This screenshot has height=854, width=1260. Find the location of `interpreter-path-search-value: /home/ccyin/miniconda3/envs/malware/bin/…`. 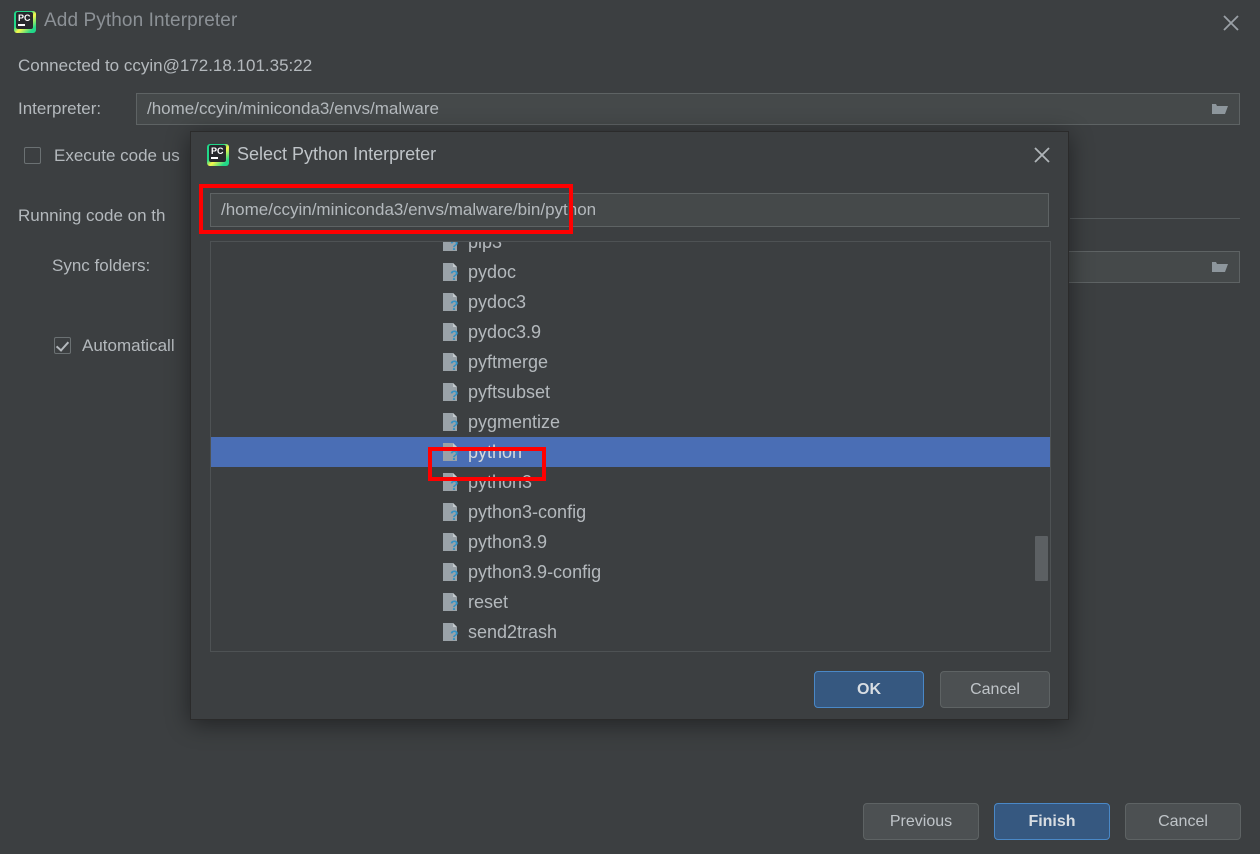

interpreter-path-search-value: /home/ccyin/miniconda3/envs/malware/bin/… is located at coordinates (409, 209).